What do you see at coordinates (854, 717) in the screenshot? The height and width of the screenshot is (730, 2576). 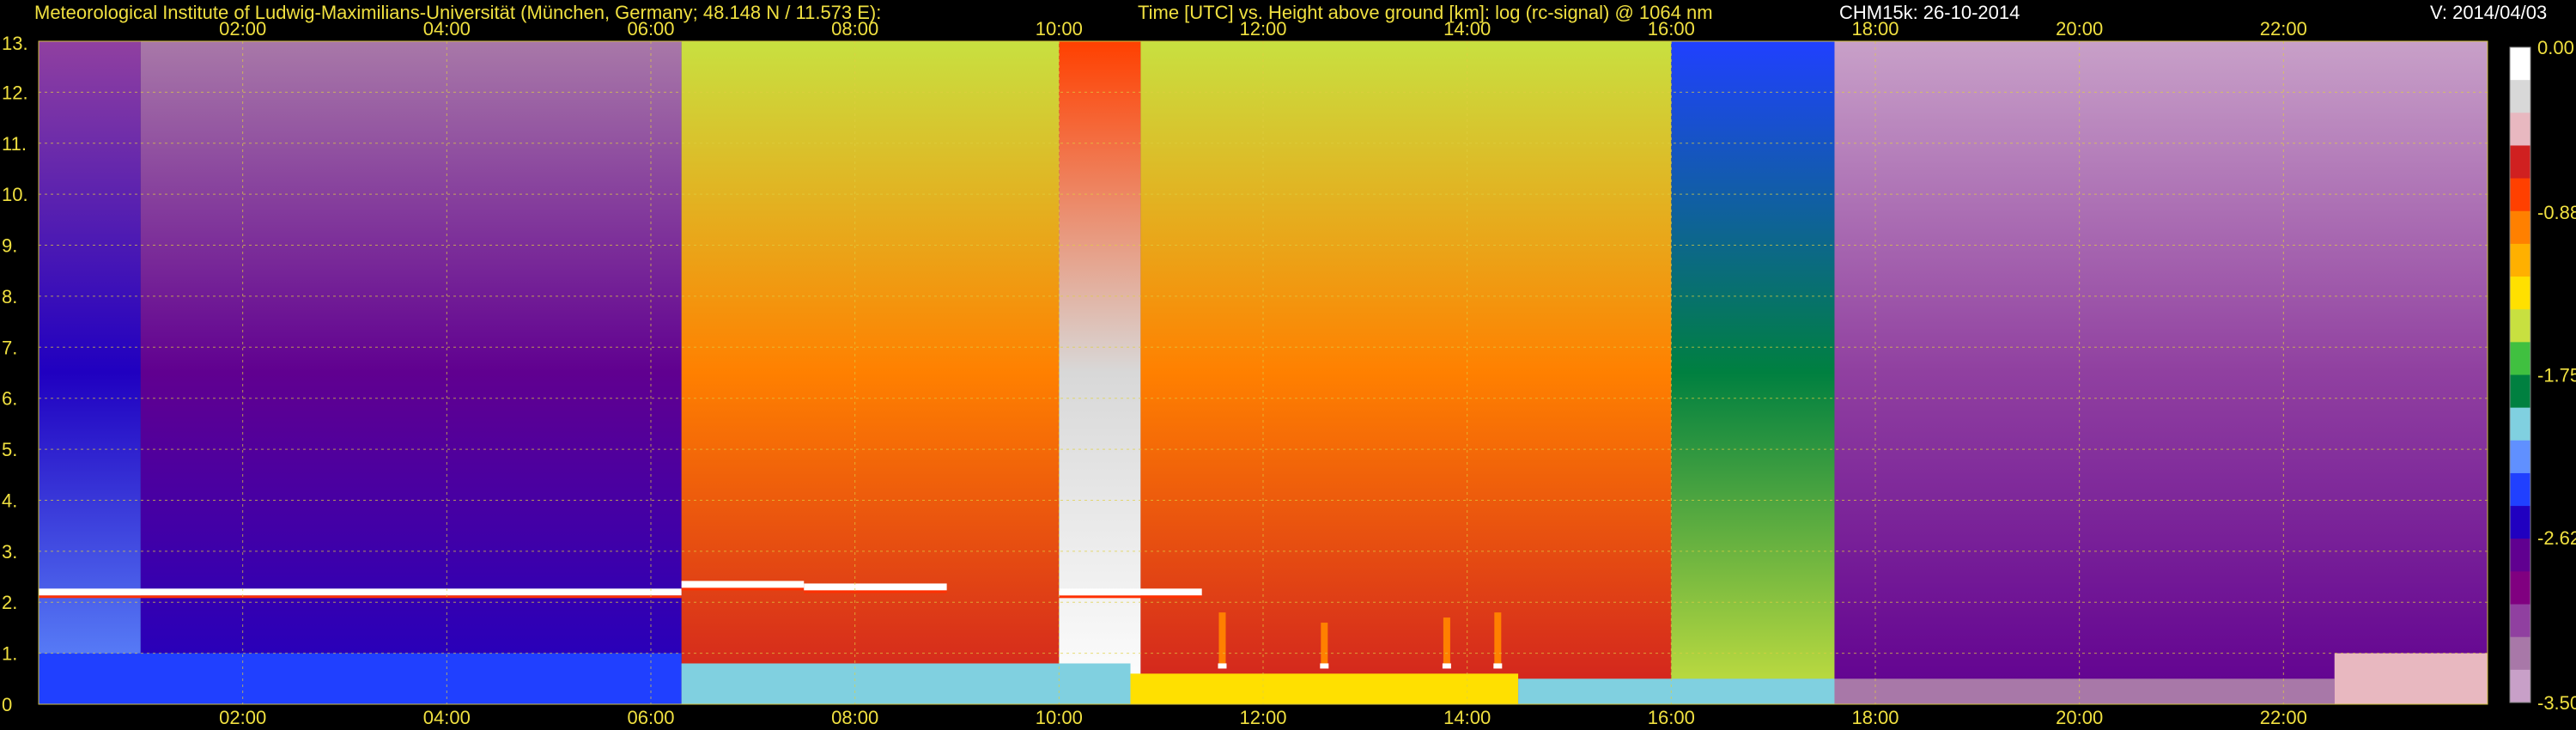 I see `x-tick-label-bottom: 08:00` at bounding box center [854, 717].